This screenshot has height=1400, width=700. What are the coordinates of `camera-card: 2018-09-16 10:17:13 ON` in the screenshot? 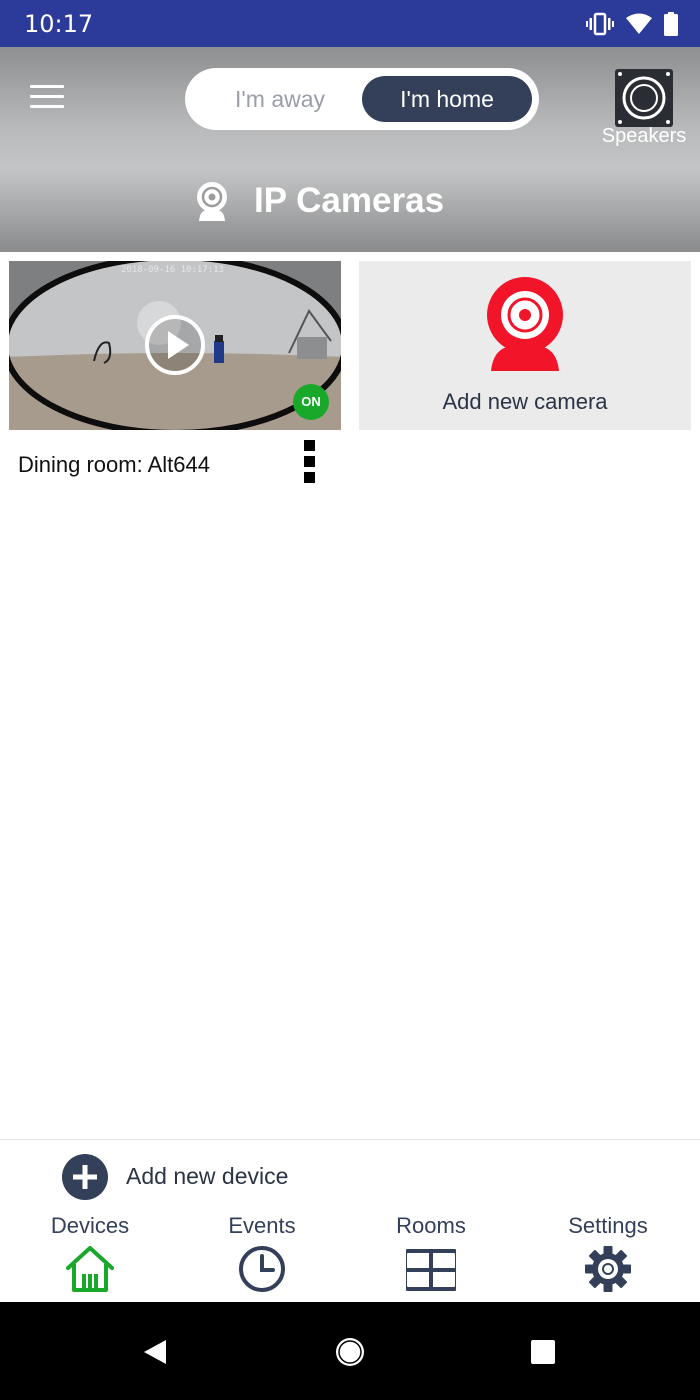 It's located at (175, 345).